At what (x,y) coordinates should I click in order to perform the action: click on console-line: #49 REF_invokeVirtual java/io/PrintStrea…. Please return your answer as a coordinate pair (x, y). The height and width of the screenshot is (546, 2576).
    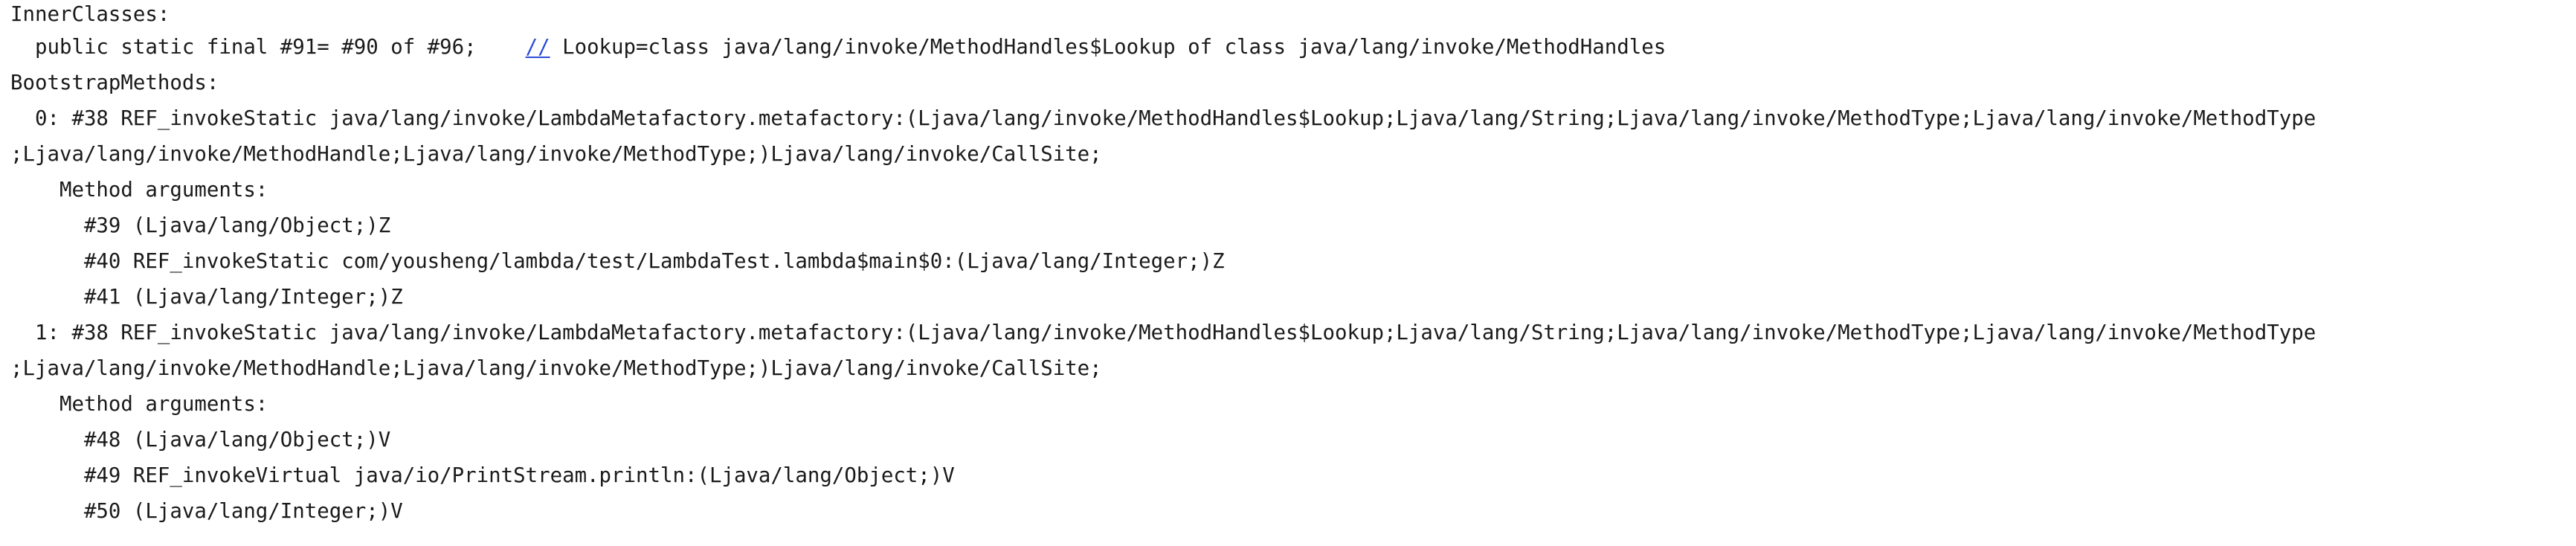
    Looking at the image, I should click on (482, 475).